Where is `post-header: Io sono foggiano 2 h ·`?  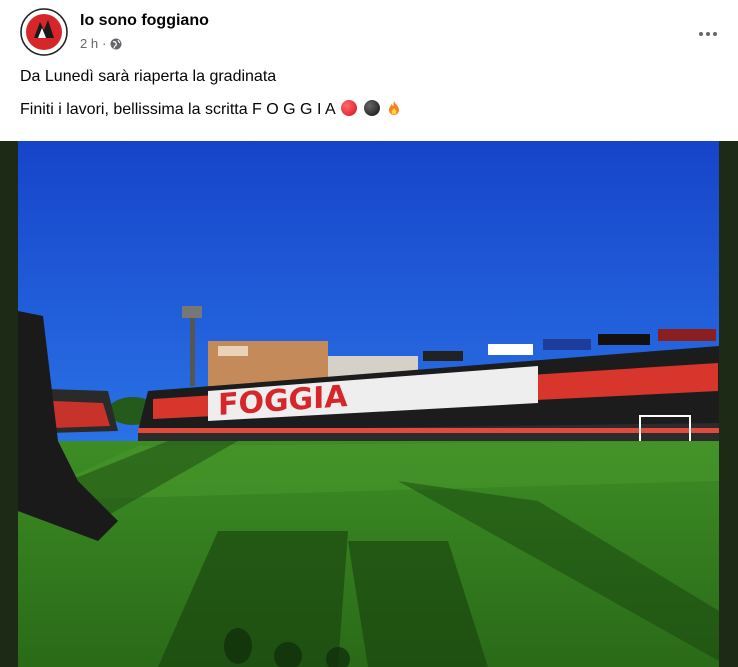 post-header: Io sono foggiano 2 h · is located at coordinates (373, 34).